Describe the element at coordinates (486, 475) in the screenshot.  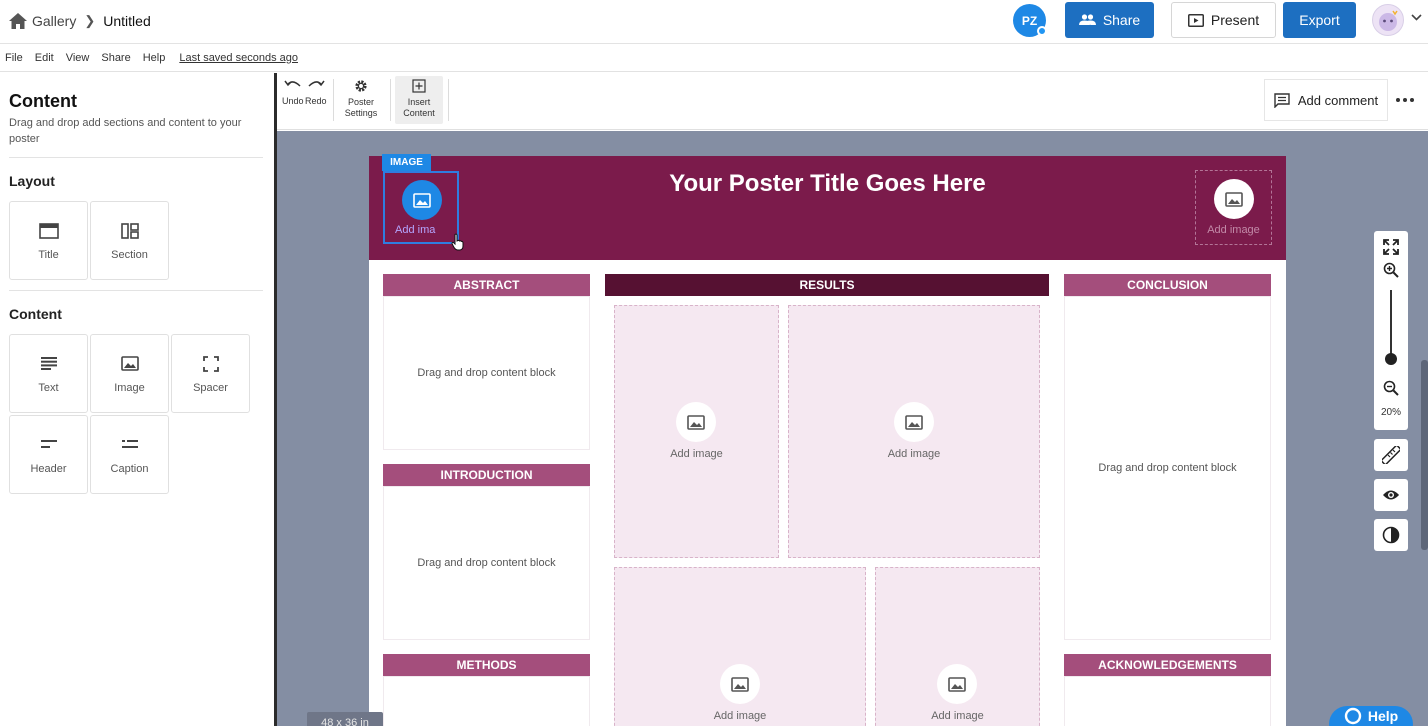
I see `introduction-section-header: INTRODUCTION` at that location.